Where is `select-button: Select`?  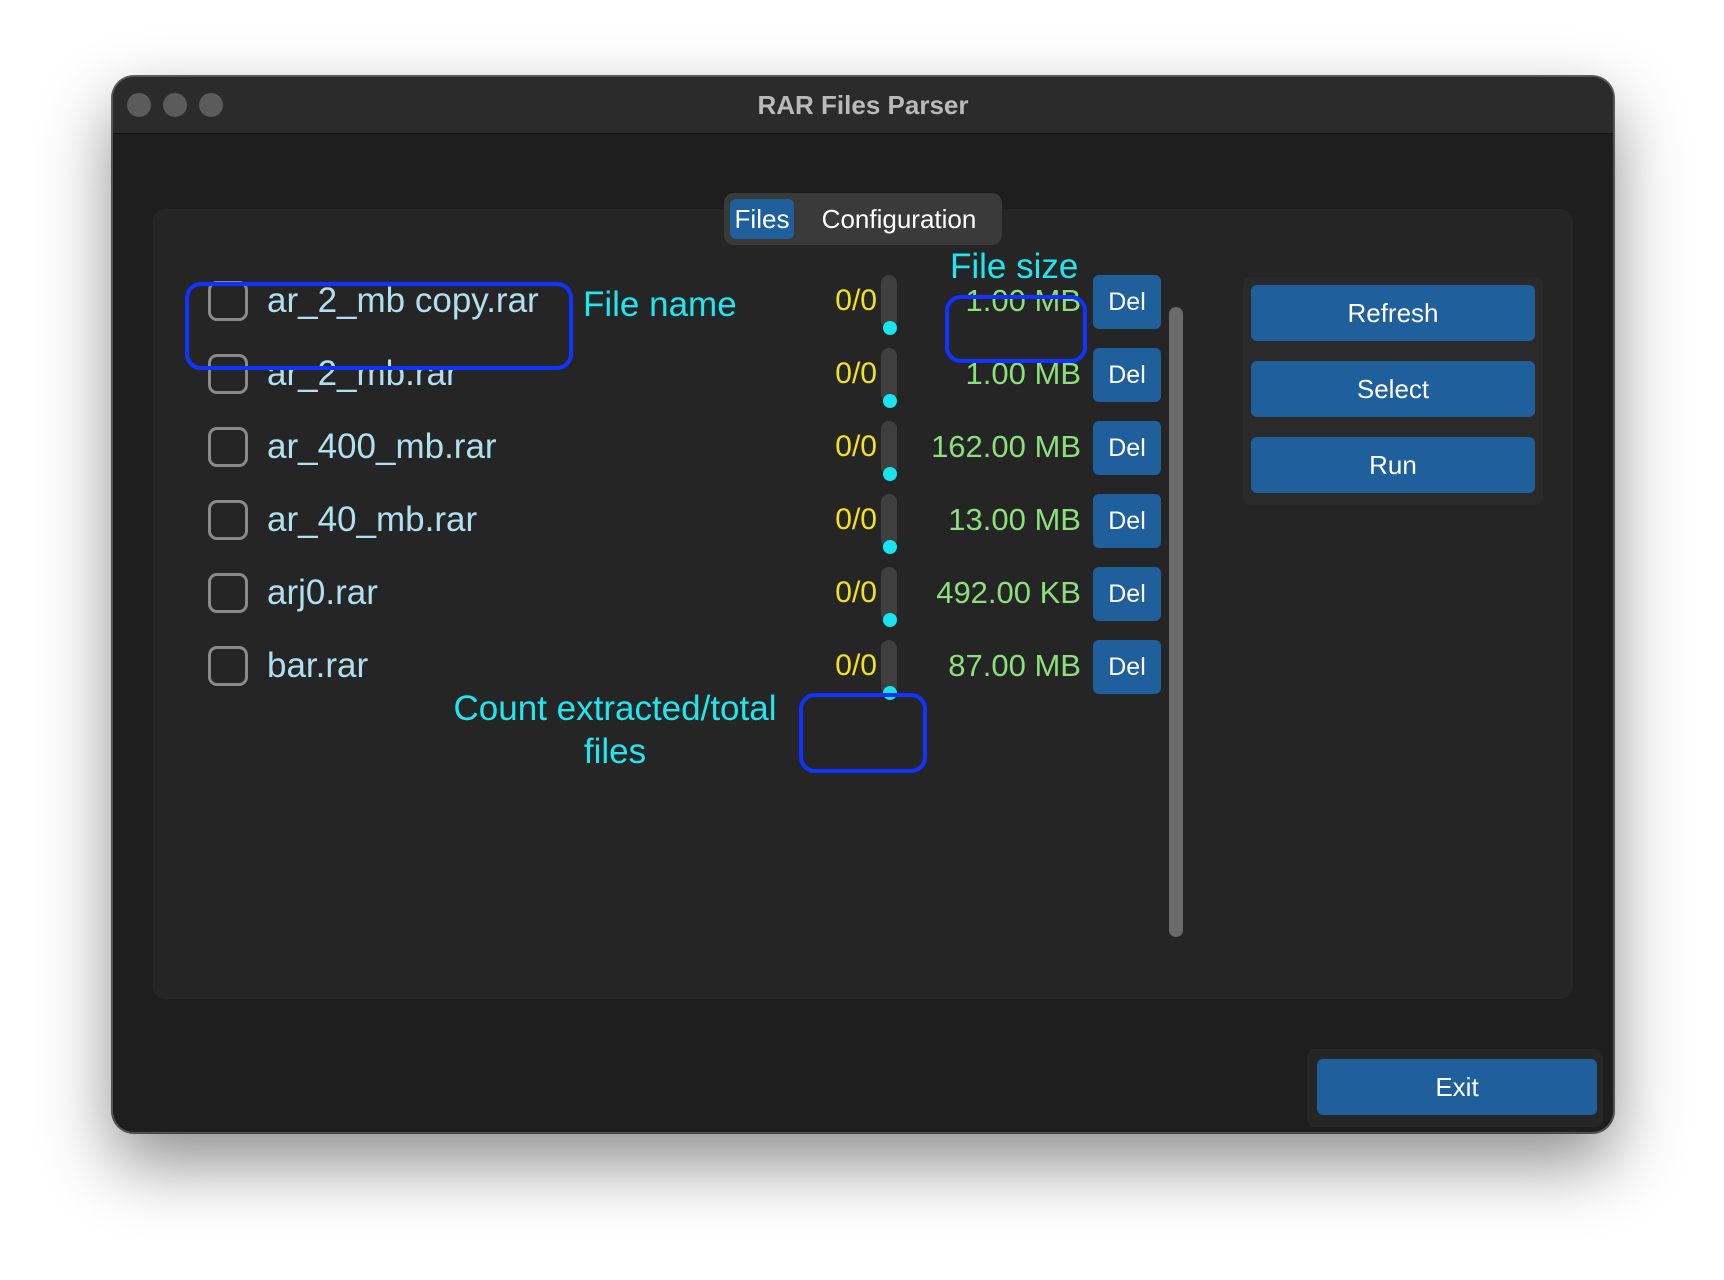 select-button: Select is located at coordinates (1393, 389).